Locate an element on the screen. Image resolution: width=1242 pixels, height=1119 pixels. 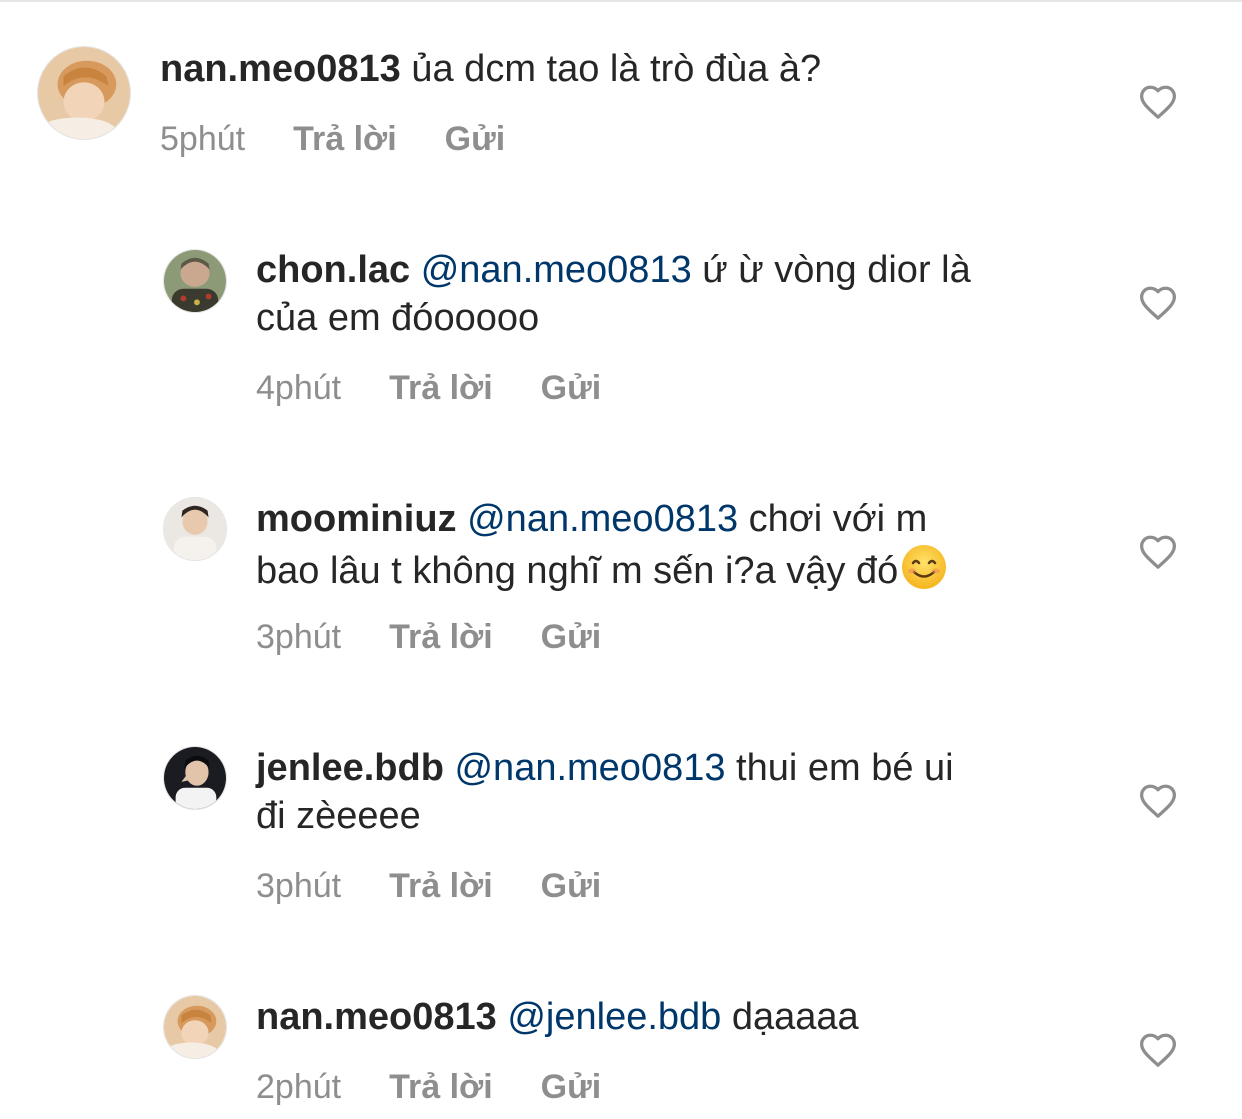
comment-body: nan.meo0813 @jenlee.bdb dạaaaa is located at coordinates (686, 1017).